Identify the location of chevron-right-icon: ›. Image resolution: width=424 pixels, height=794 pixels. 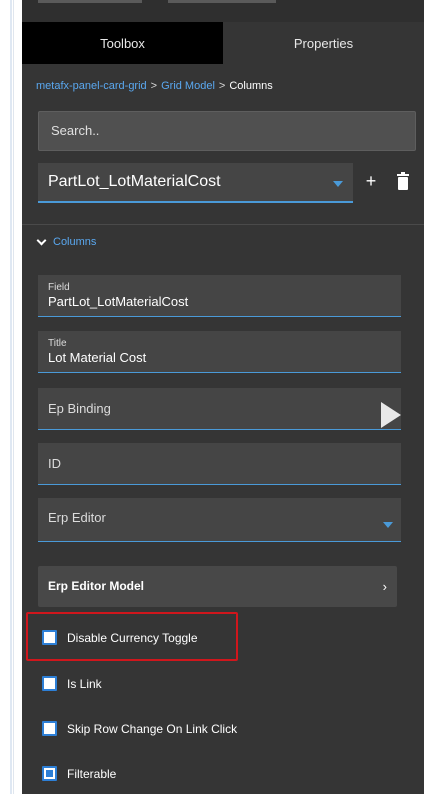
(384, 586).